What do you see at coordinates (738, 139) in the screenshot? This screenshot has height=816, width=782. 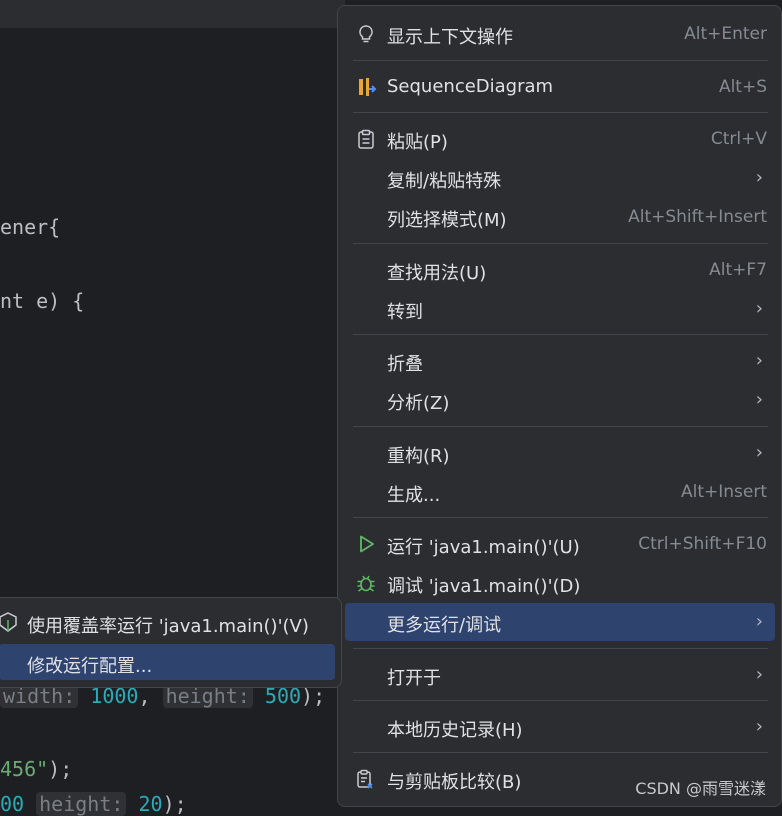 I see `shortcut-label: Ctrl+V` at bounding box center [738, 139].